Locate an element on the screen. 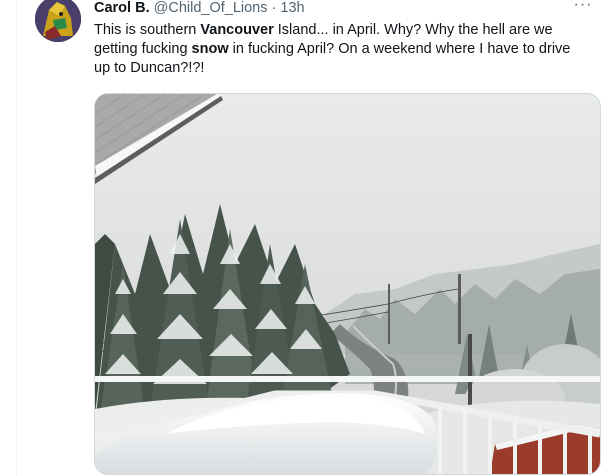 Image resolution: width=607 pixels, height=476 pixels. tweet-text-part: This is southern is located at coordinates (147, 30).